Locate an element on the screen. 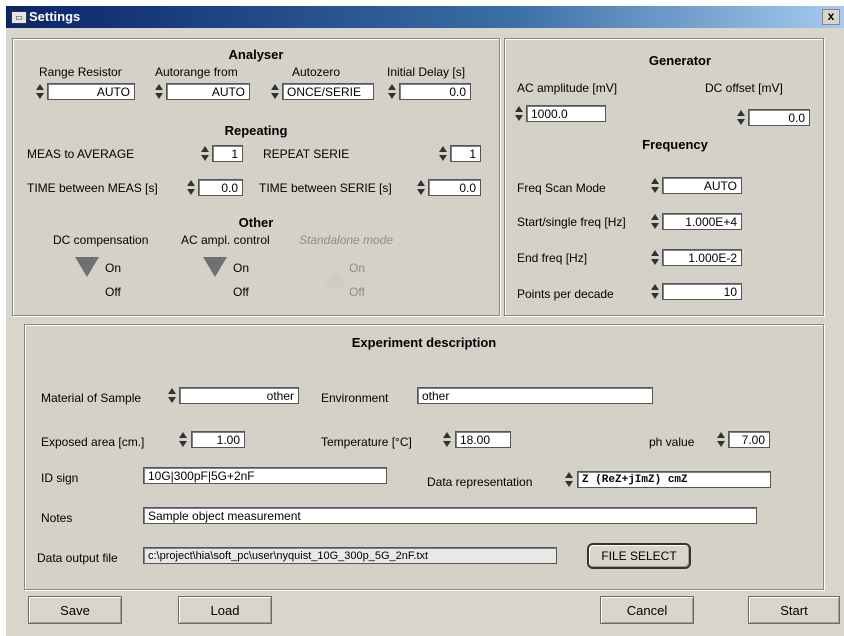 The width and height of the screenshot is (844, 636). window-title: Settings is located at coordinates (55, 16).